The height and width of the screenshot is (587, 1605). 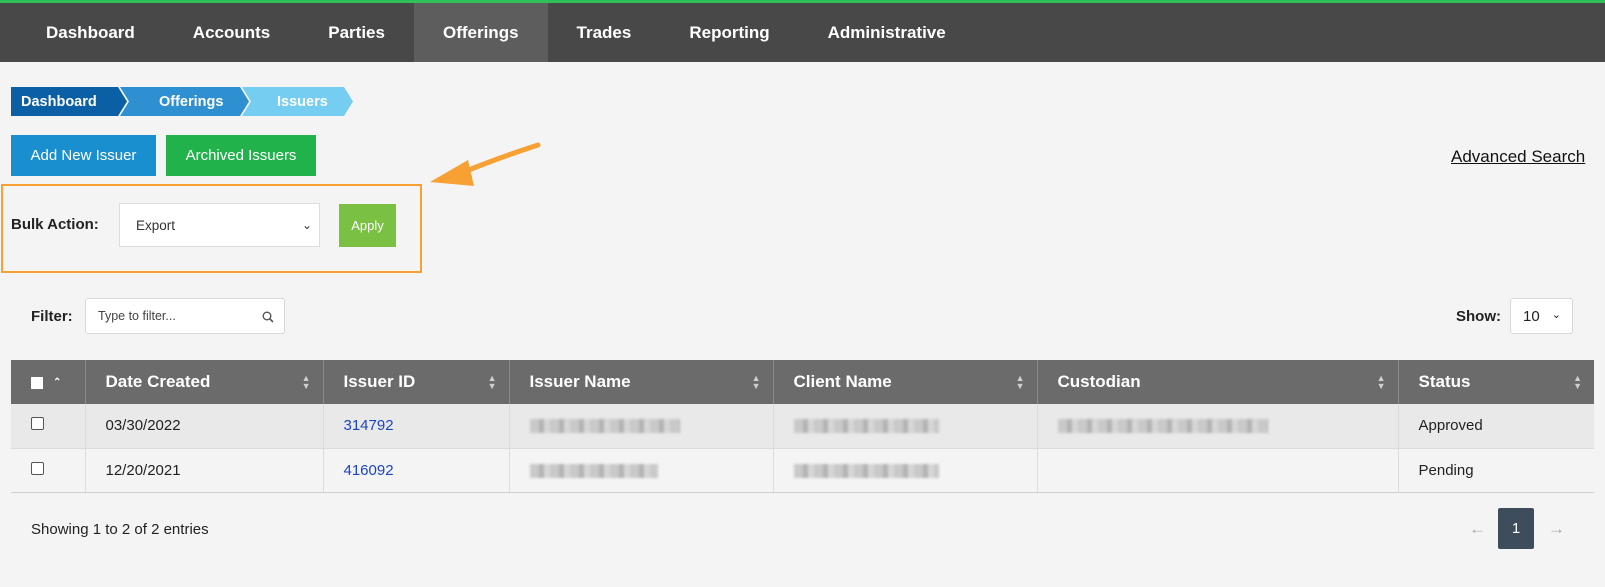 What do you see at coordinates (1478, 316) in the screenshot?
I see `show-label: Show:` at bounding box center [1478, 316].